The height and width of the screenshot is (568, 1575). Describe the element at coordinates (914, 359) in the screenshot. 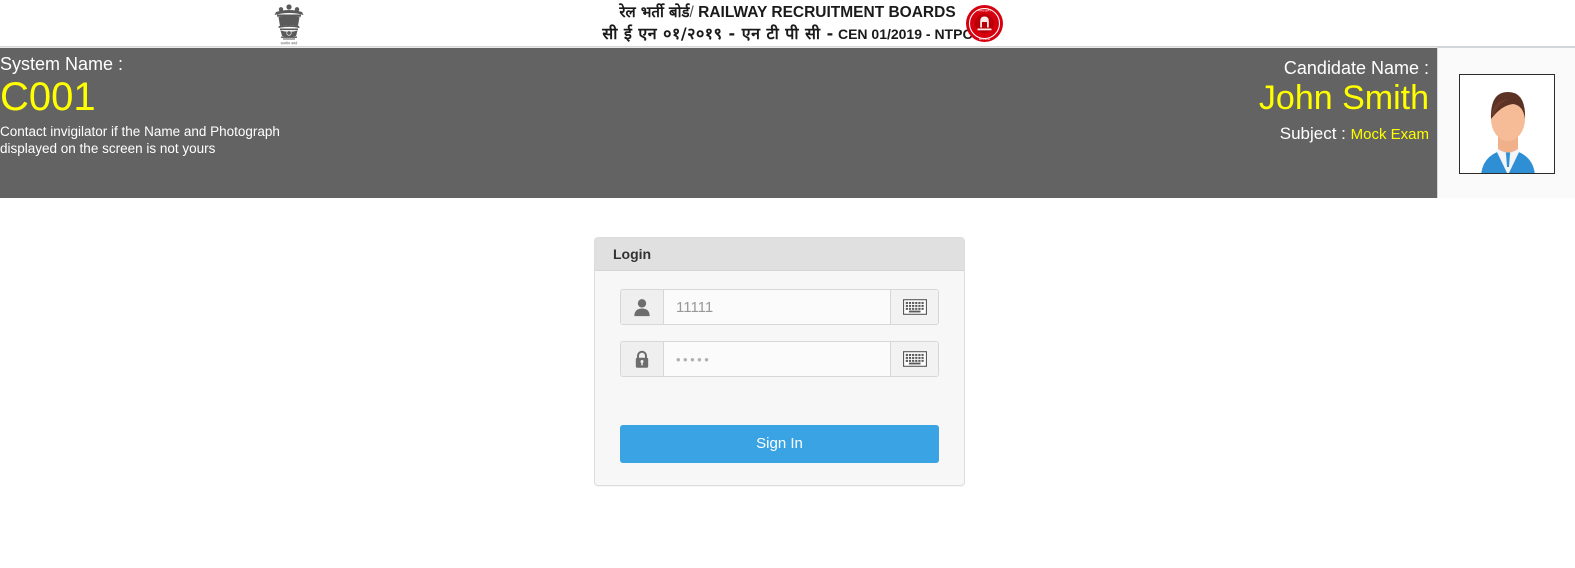

I see `virtual-keyboard-icon-password` at that location.